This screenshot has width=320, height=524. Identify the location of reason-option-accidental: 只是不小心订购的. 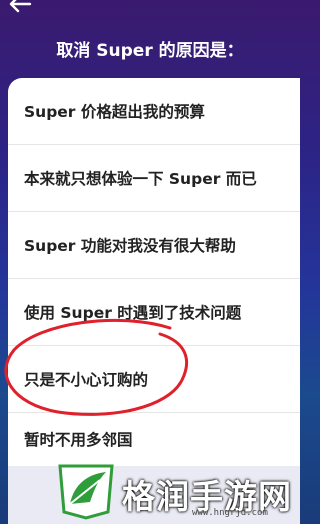
(154, 379).